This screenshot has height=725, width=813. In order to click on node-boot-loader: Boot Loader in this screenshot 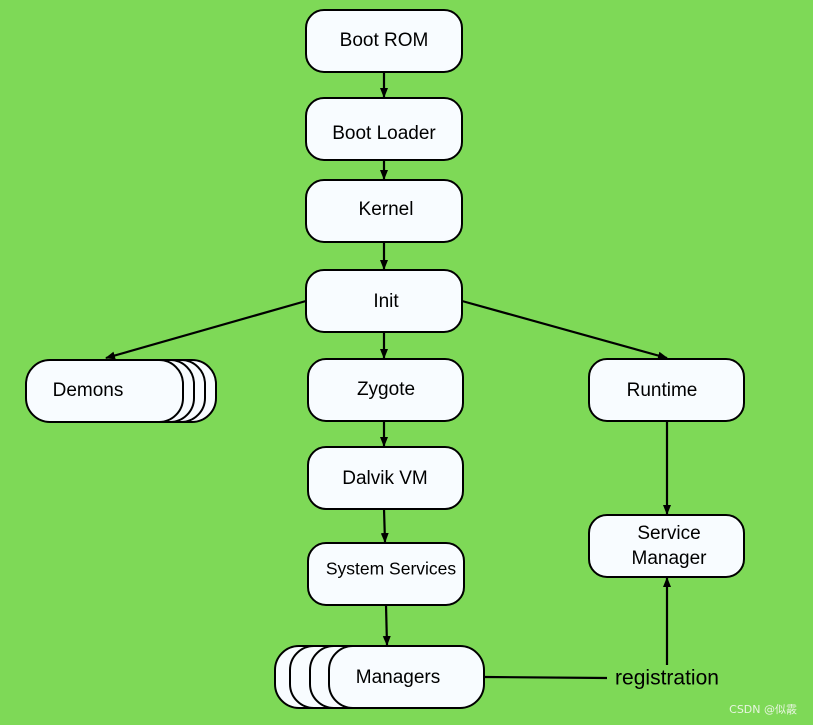, I will do `click(384, 129)`.